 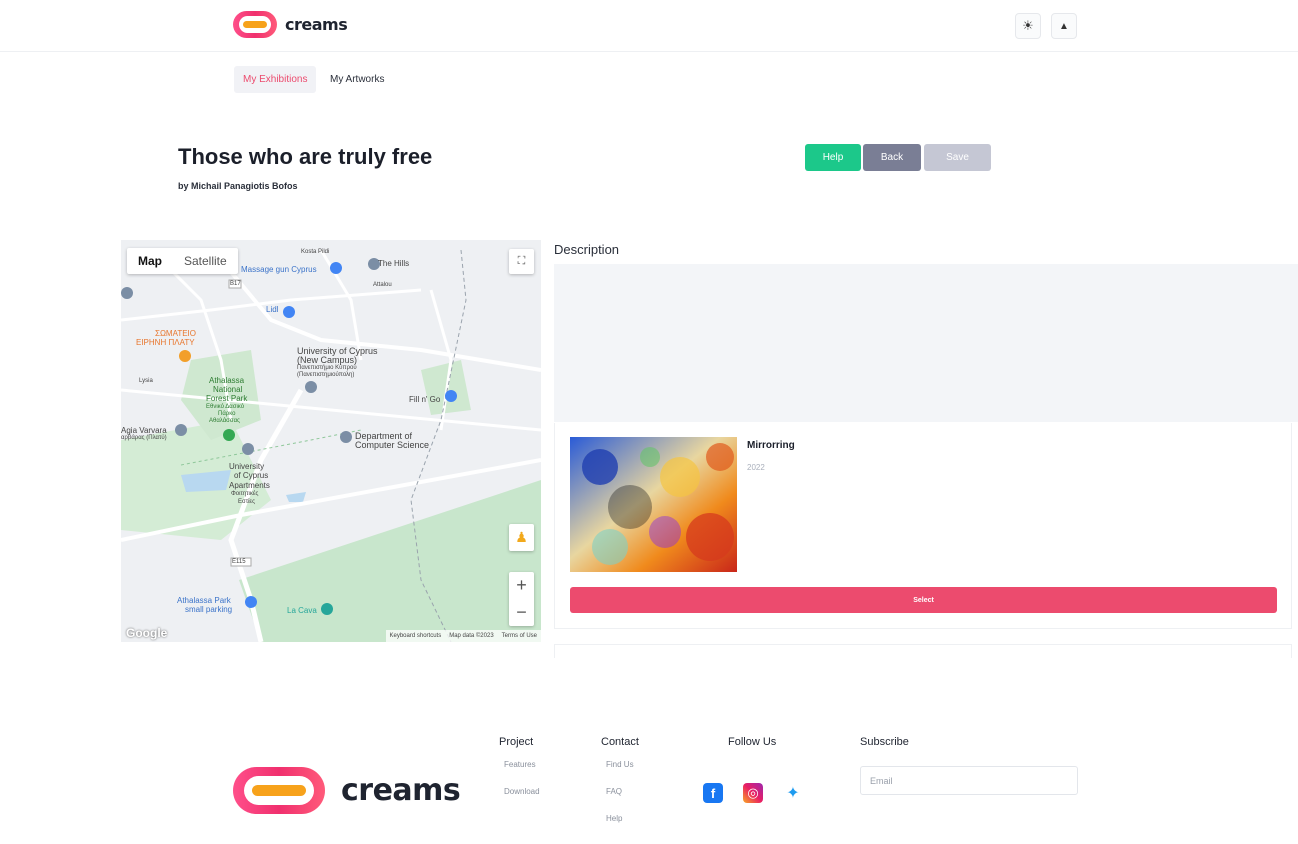 What do you see at coordinates (305, 156) in the screenshot?
I see `page-title: Those who are truly free` at bounding box center [305, 156].